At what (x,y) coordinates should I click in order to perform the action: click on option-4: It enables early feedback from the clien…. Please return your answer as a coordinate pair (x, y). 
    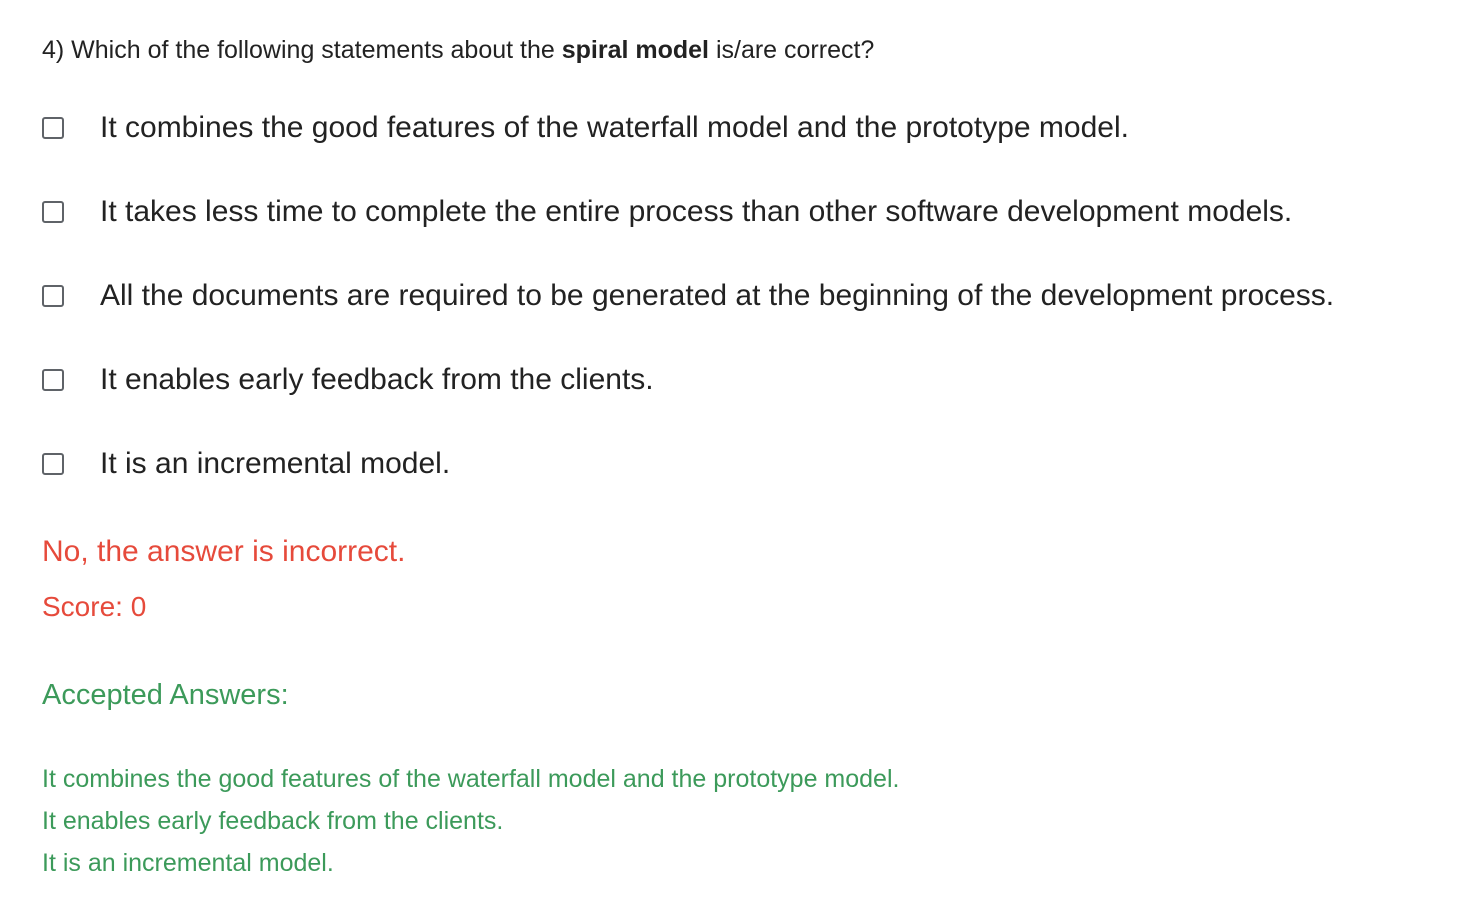
    Looking at the image, I should click on (688, 380).